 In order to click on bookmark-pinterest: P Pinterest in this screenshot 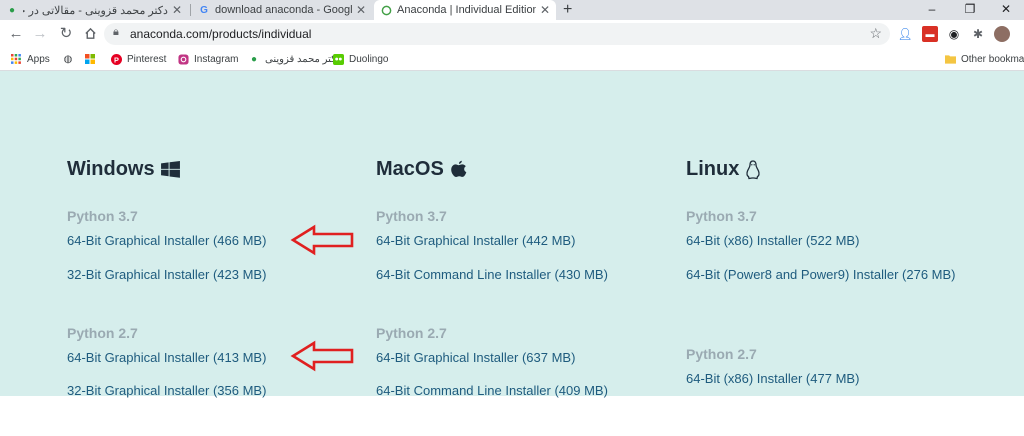, I will do `click(138, 59)`.